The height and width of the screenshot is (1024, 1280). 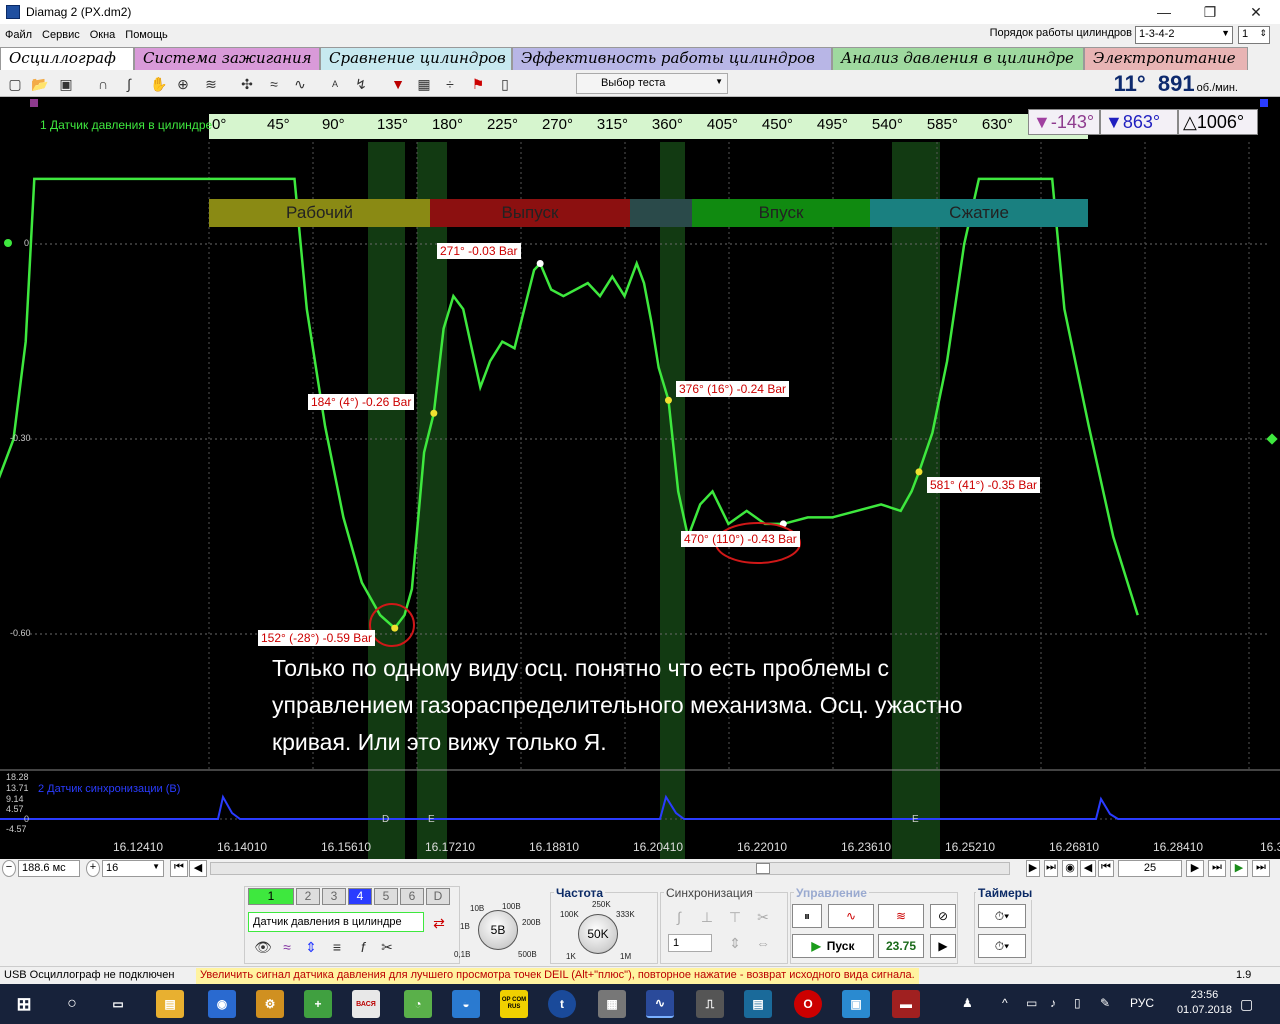 What do you see at coordinates (103, 84) in the screenshot?
I see `trigger-rise-icon: ∩` at bounding box center [103, 84].